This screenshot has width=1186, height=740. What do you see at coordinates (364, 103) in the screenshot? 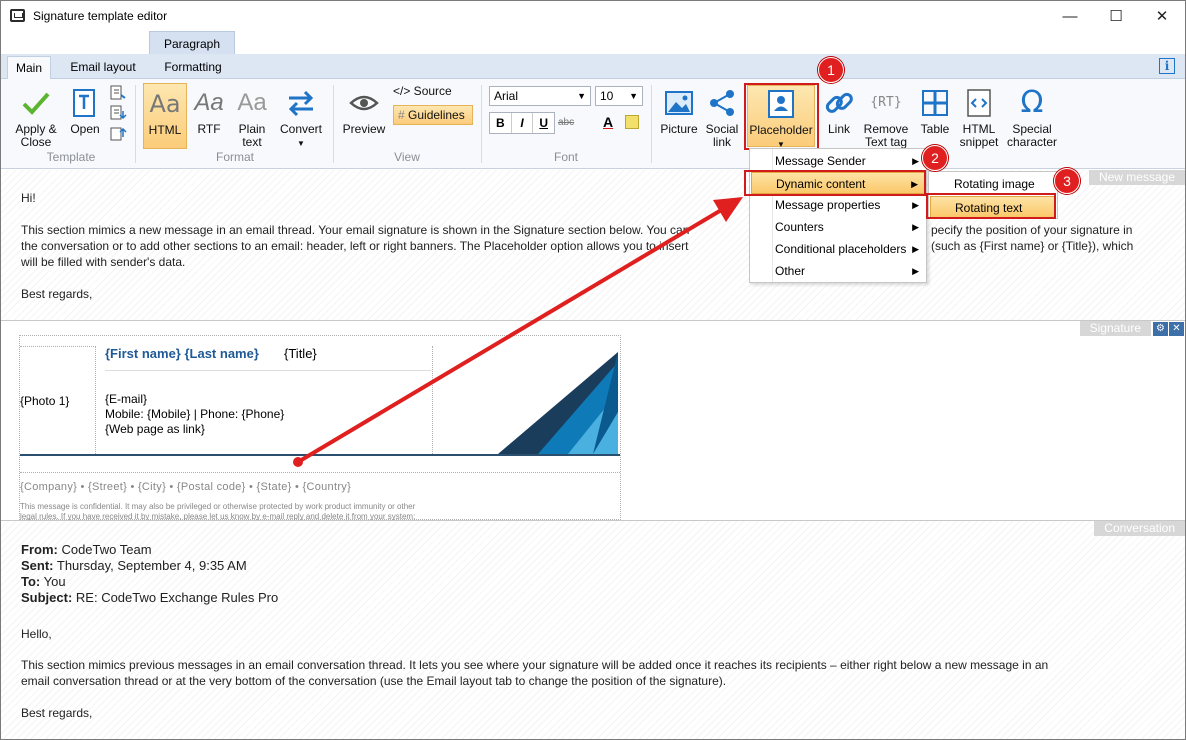
I see `eye-icon` at bounding box center [364, 103].